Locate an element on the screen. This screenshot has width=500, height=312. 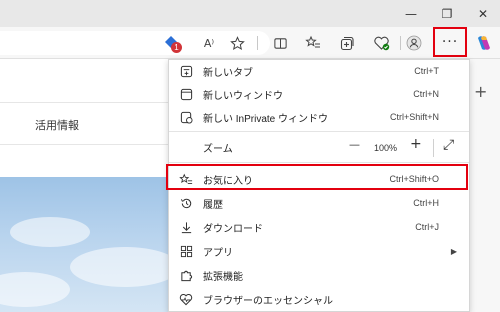
menu-item-new-window: 新しいウィンドウ Ctrl+N is located at coordinates (319, 94).